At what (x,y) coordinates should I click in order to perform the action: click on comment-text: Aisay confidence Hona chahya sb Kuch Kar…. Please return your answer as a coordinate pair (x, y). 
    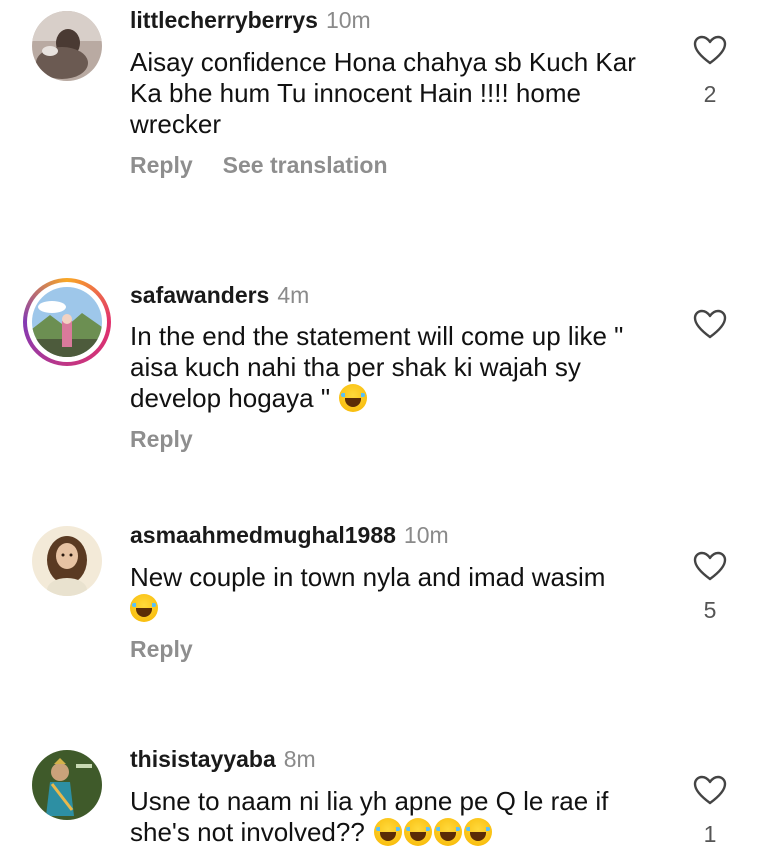
    Looking at the image, I should click on (383, 93).